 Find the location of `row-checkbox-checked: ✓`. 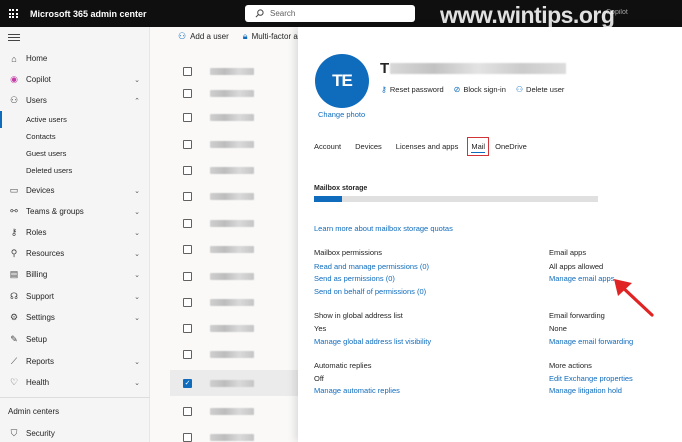

row-checkbox-checked: ✓ is located at coordinates (187, 383).